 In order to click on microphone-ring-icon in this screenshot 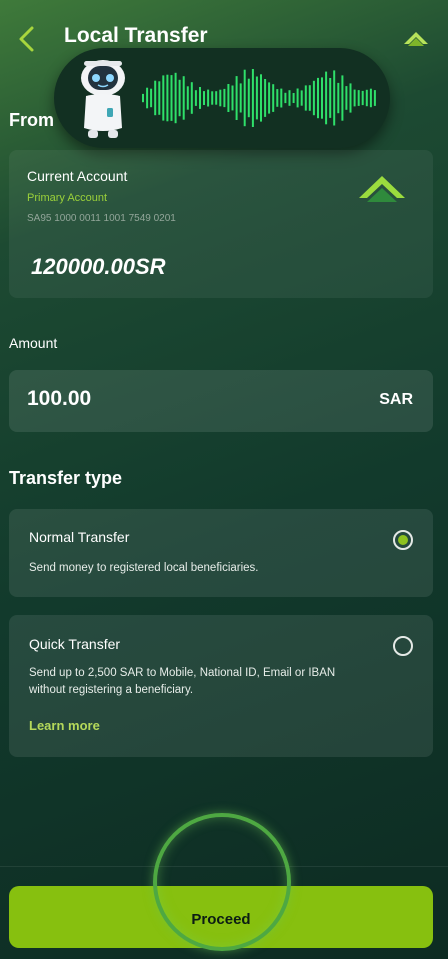, I will do `click(222, 882)`.